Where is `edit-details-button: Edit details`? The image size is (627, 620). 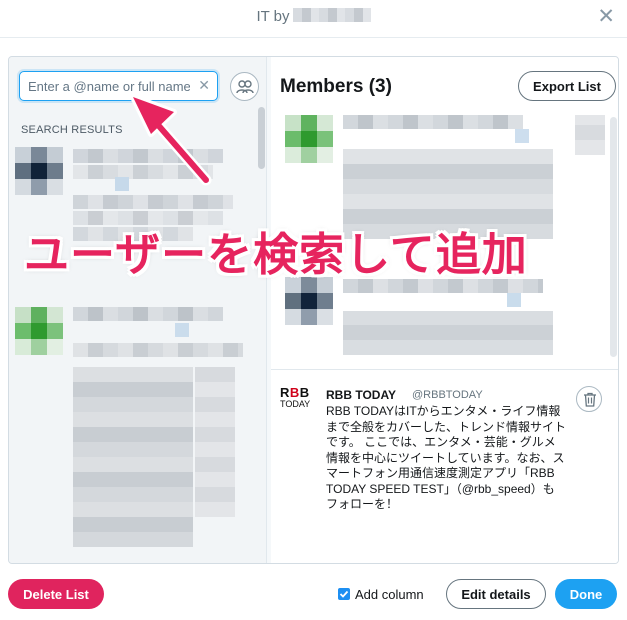 edit-details-button: Edit details is located at coordinates (496, 594).